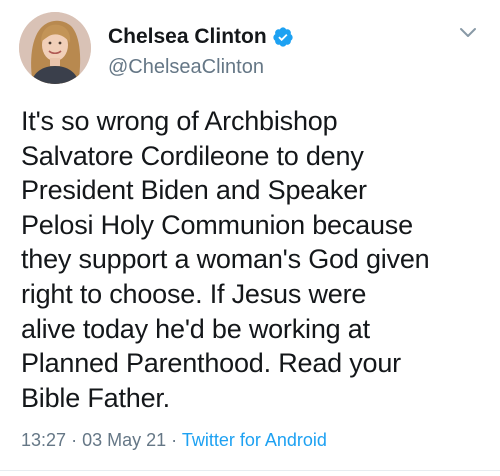 This screenshot has width=500, height=476. I want to click on tweet-time: 13:27, so click(43, 440).